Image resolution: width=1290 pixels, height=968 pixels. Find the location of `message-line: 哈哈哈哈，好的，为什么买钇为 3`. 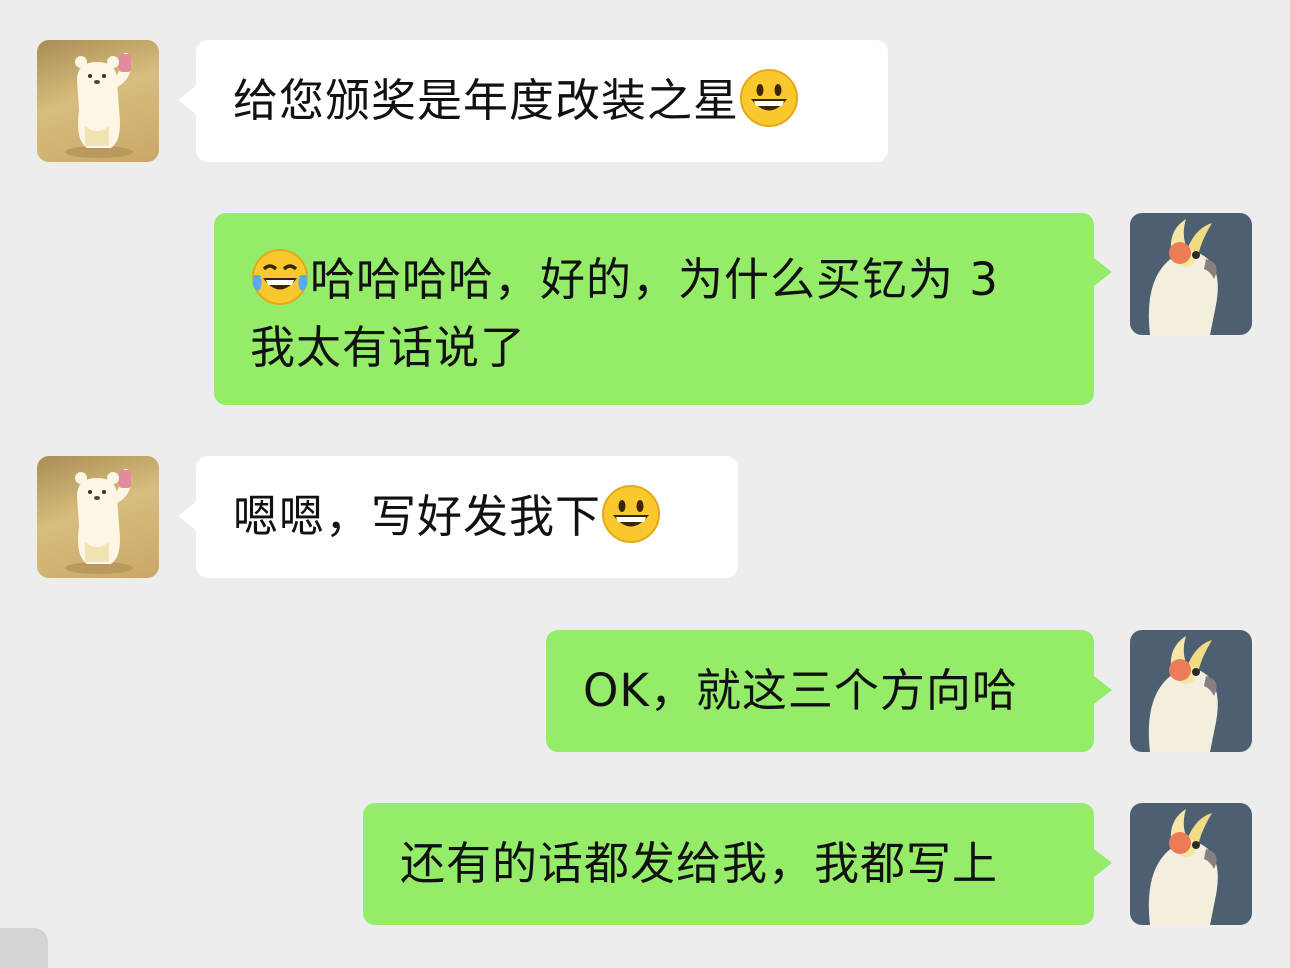

message-line: 哈哈哈哈，好的，为什么买钇为 3 is located at coordinates (672, 280).